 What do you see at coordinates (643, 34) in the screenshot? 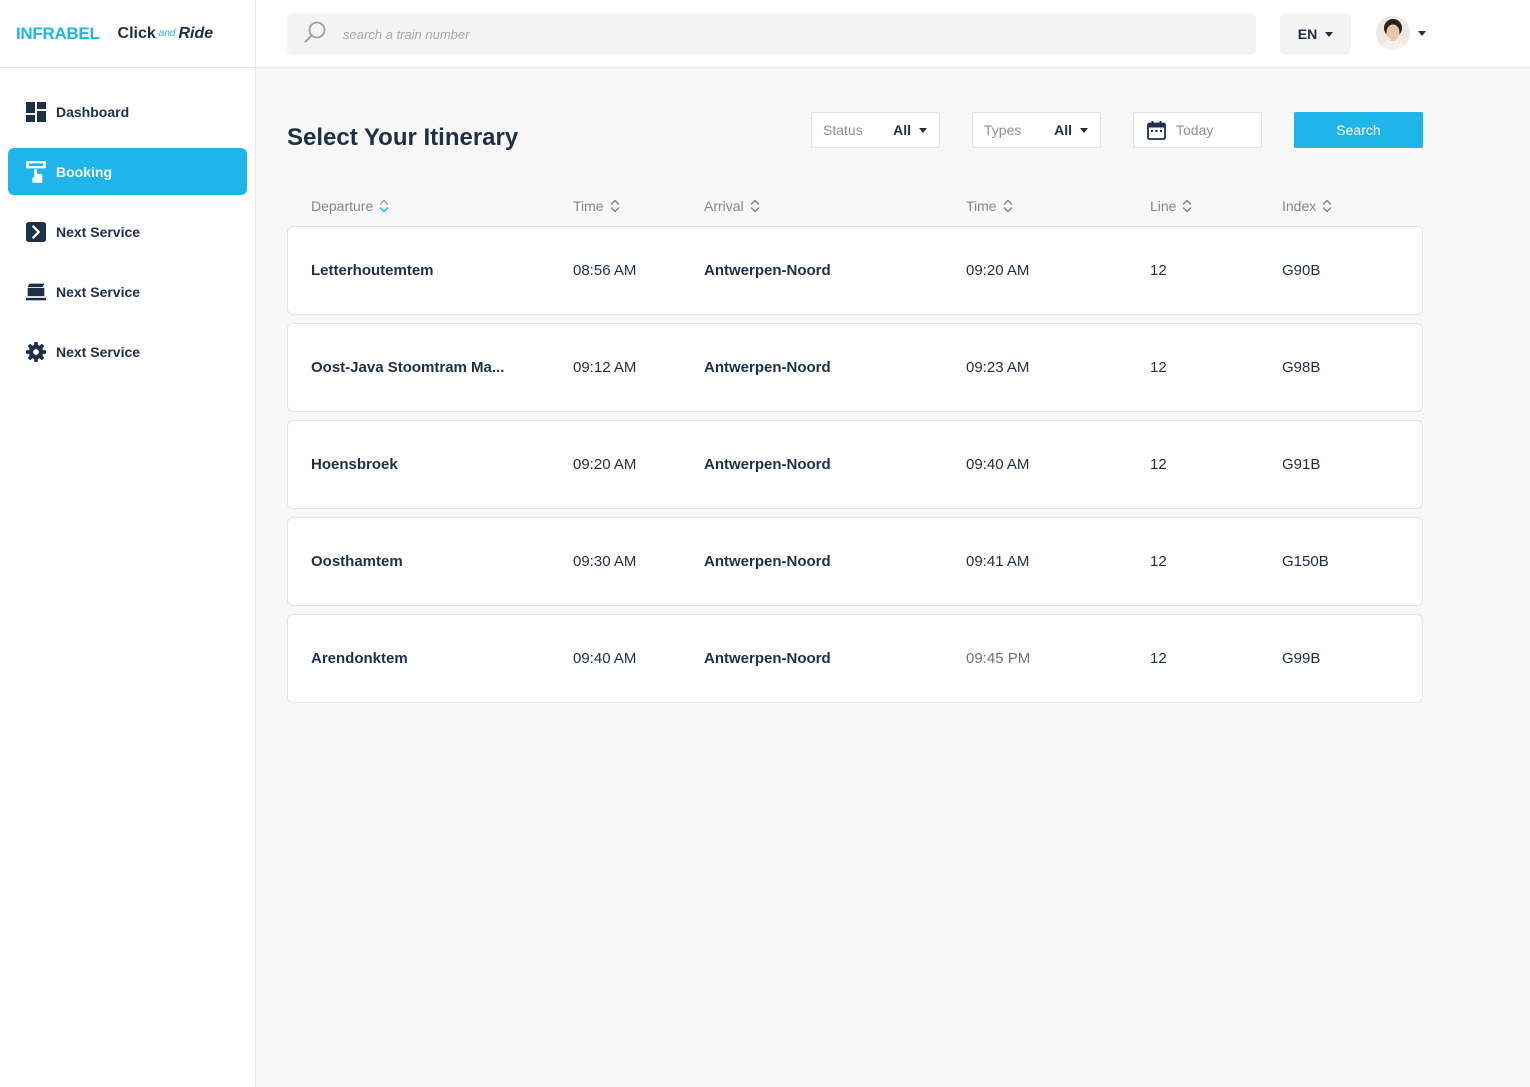
I see `train-search-input` at bounding box center [643, 34].